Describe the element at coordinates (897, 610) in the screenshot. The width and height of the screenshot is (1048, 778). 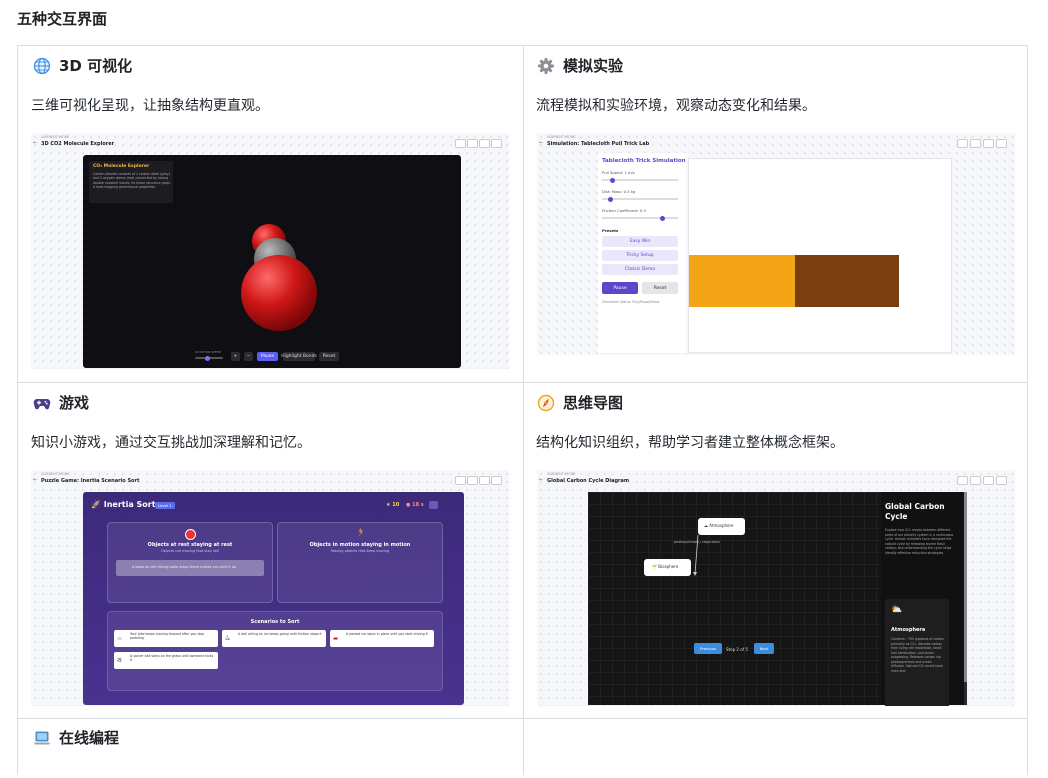
I see `sun-cloud-icon: ⛅` at that location.